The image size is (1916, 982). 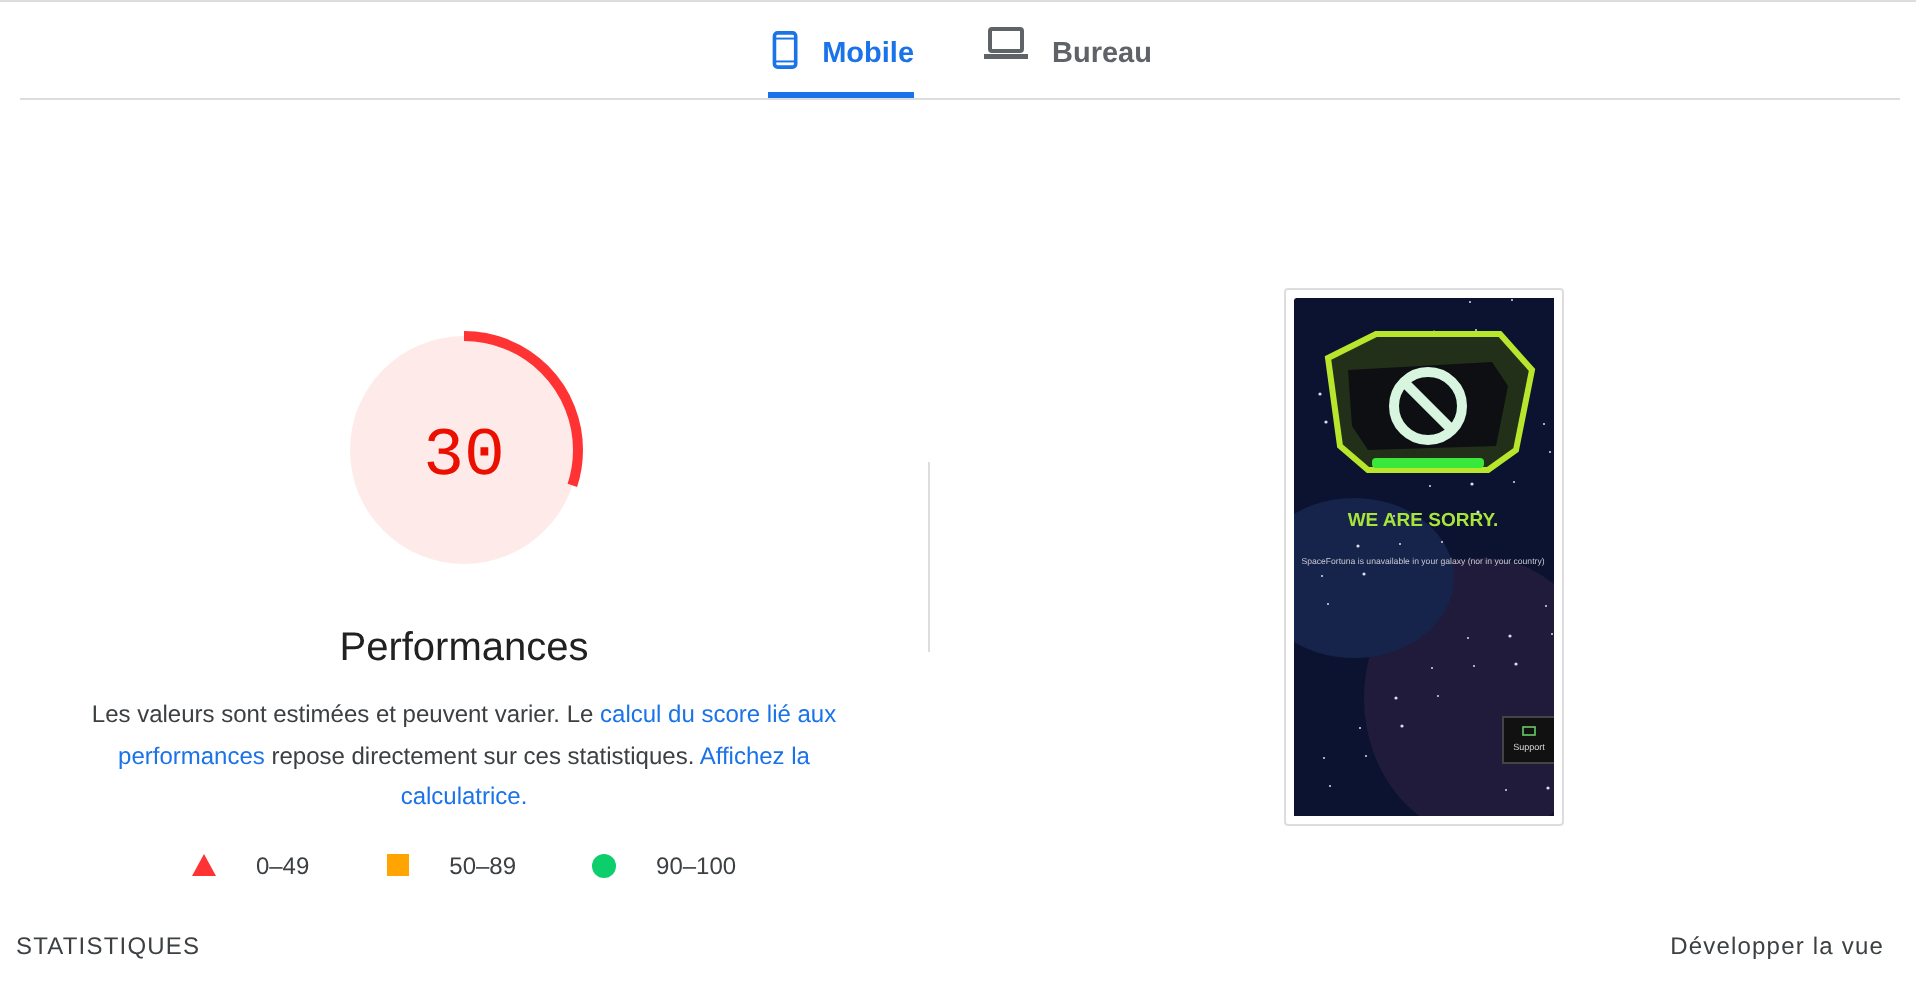 I want to click on screenshot-heading: WE ARE SORRY., so click(x=1423, y=522).